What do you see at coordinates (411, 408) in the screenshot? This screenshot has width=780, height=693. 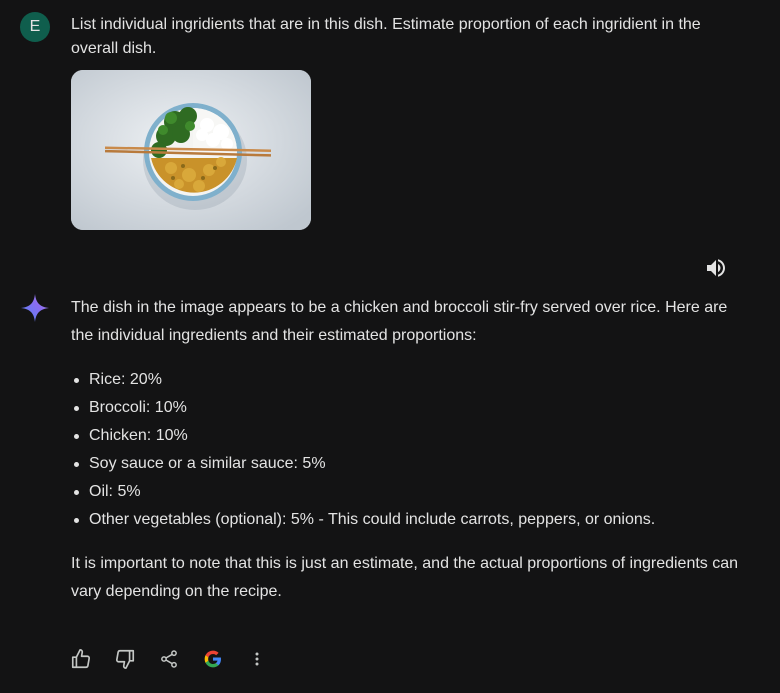 I see `list-item: Broccoli: 10%` at bounding box center [411, 408].